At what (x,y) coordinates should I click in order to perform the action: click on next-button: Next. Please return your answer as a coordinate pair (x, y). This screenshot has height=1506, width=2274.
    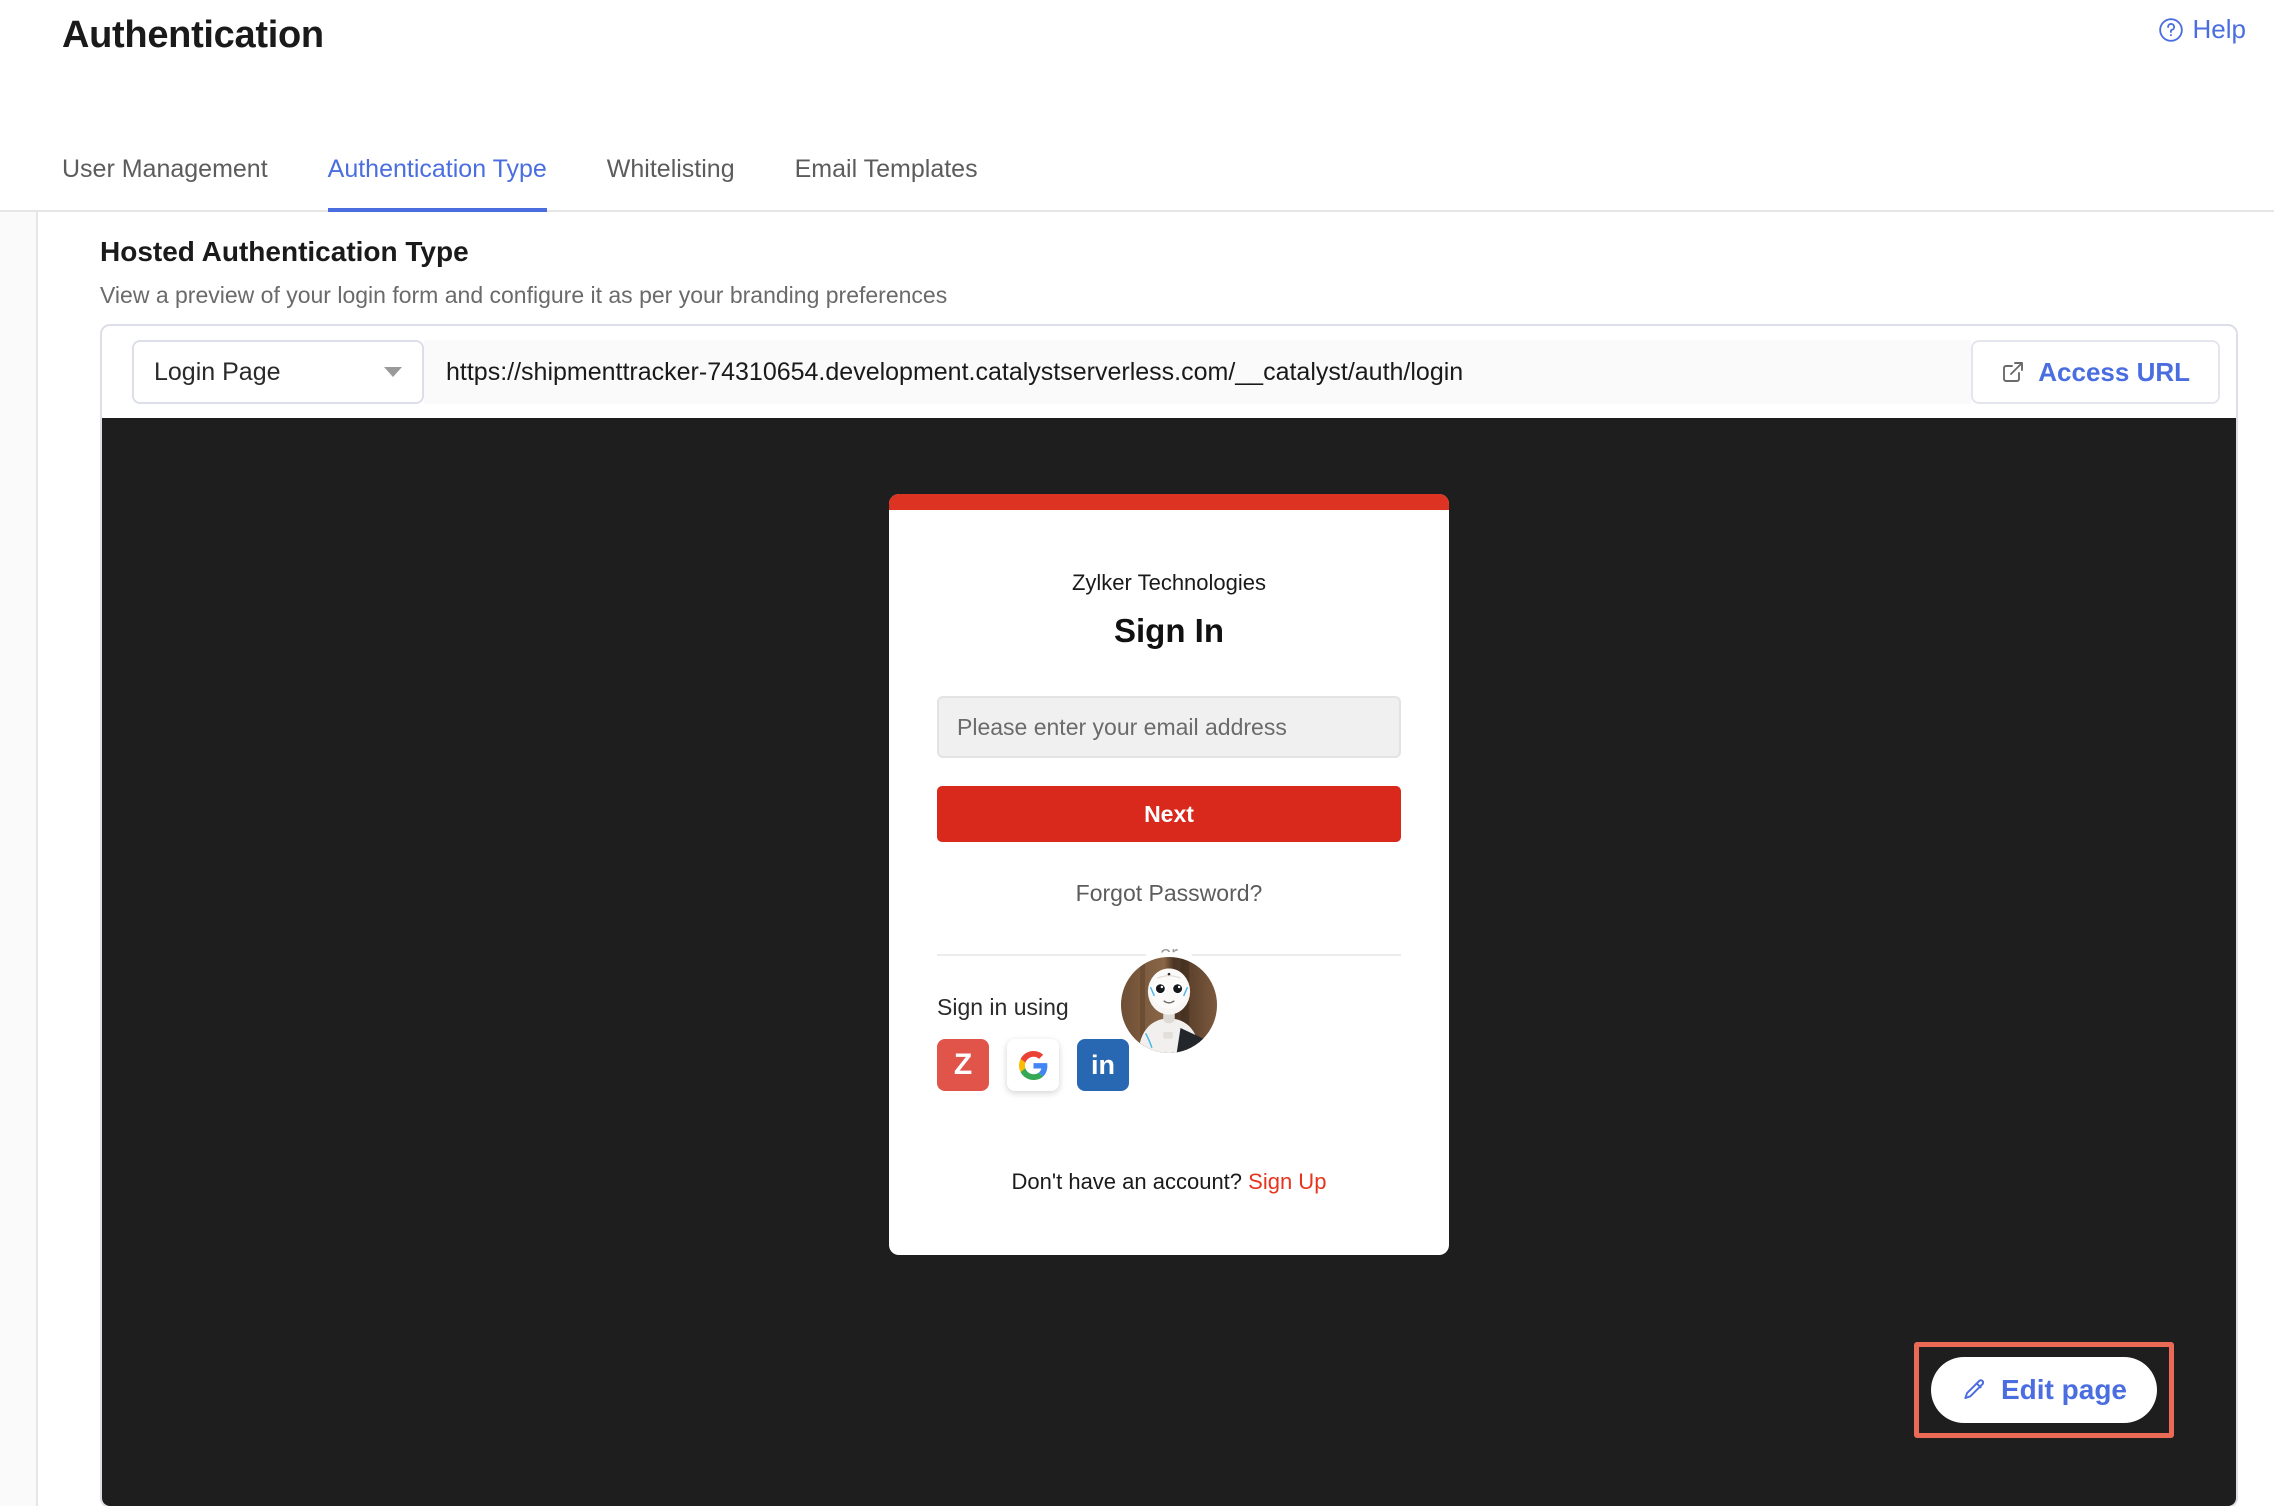
    Looking at the image, I should click on (1169, 814).